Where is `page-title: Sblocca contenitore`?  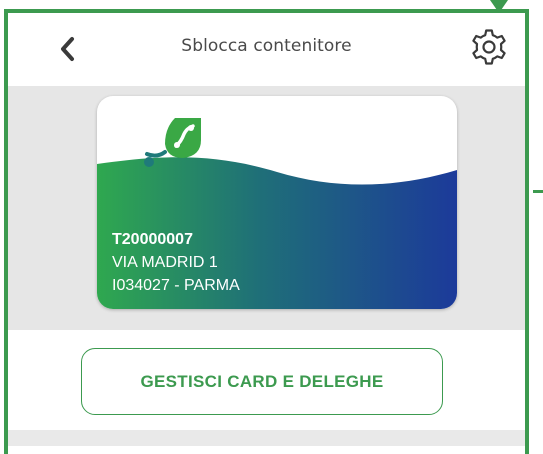
page-title: Sblocca contenitore is located at coordinates (266, 46).